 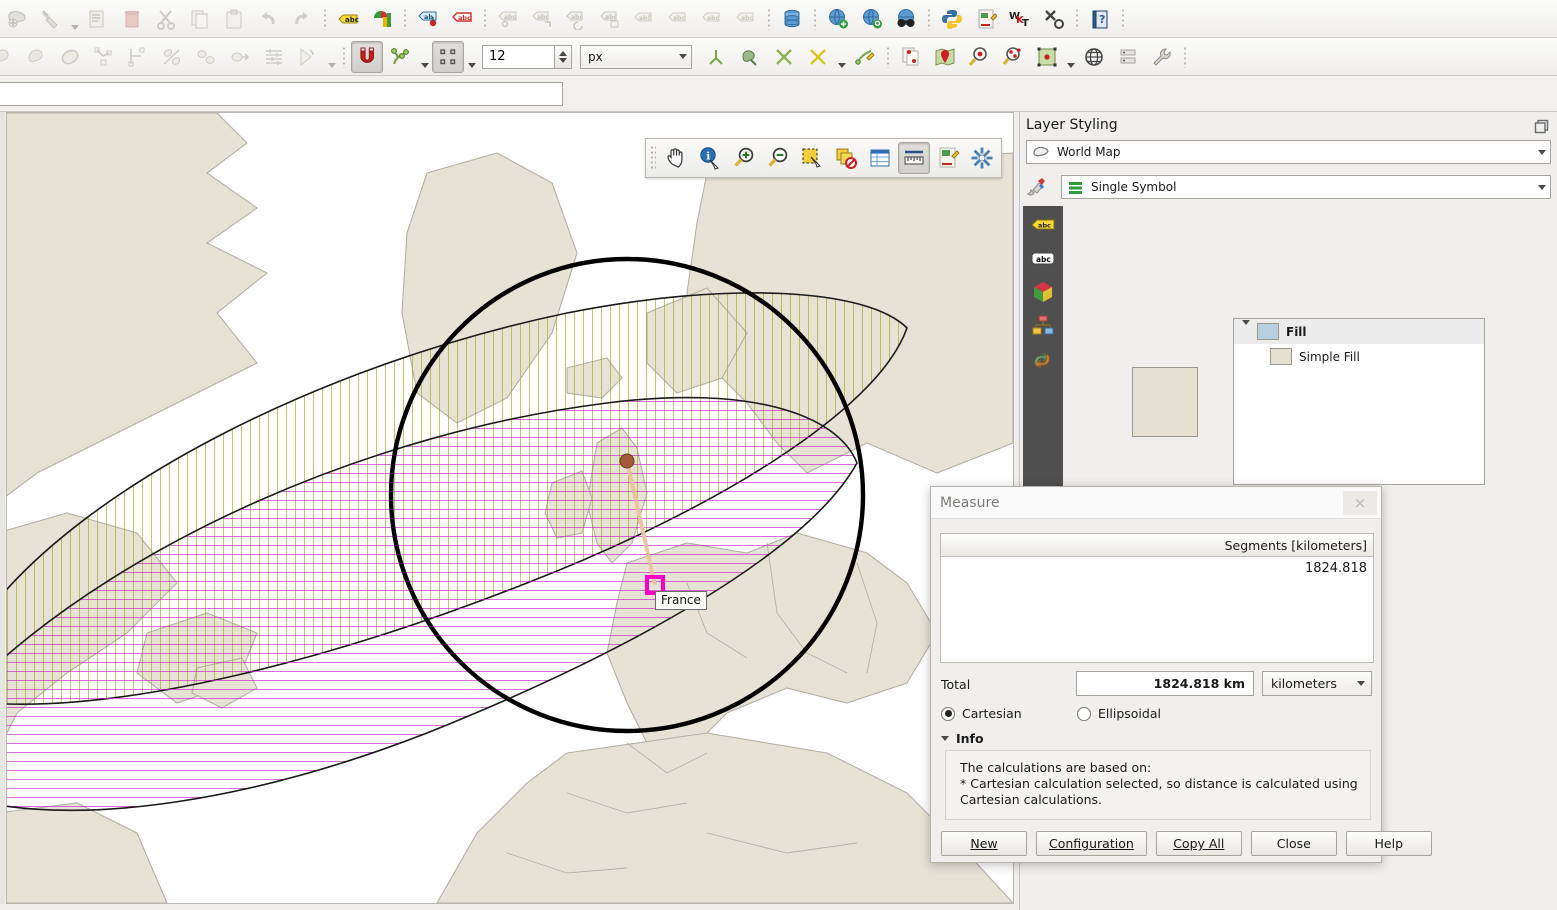 I want to click on multi-edit-icon, so click(x=274, y=57).